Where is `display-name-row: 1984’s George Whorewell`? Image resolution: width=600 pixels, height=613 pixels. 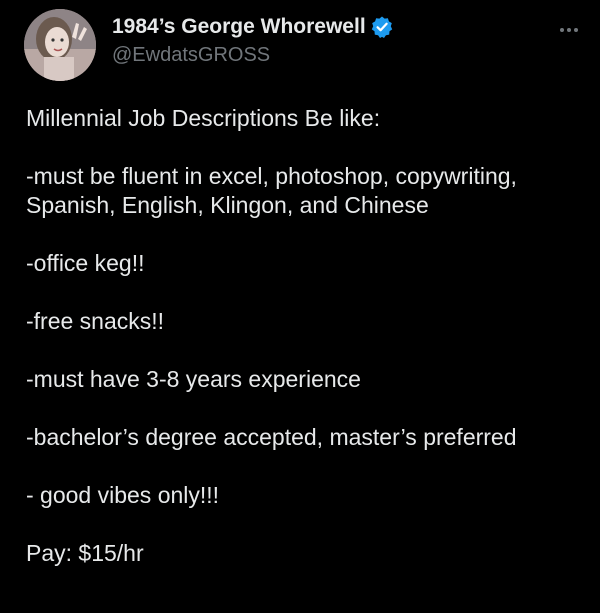
display-name-row: 1984’s George Whorewell is located at coordinates (253, 27).